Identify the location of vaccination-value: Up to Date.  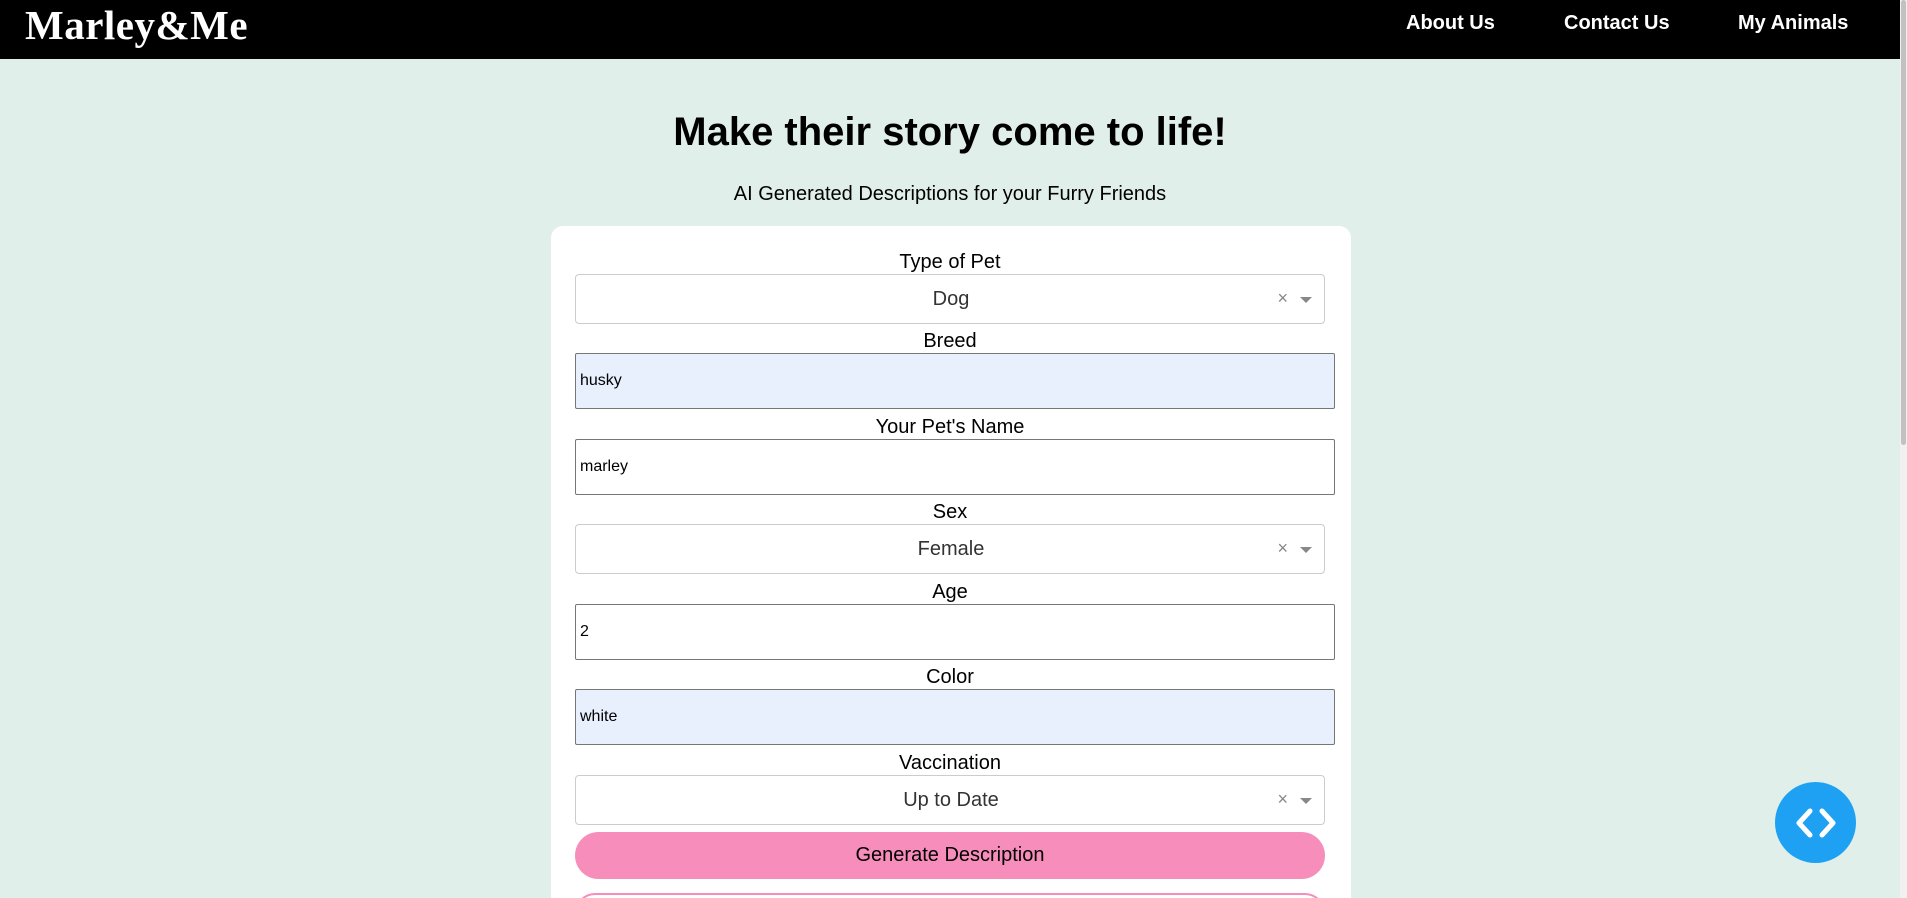
(951, 800).